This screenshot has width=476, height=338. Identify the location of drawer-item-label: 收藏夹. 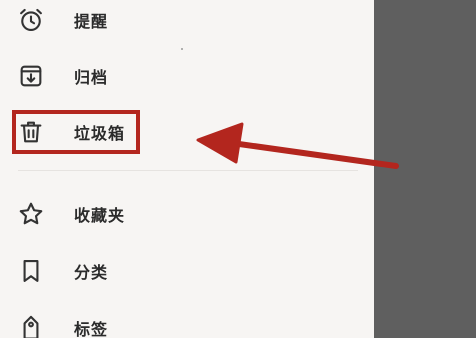
(100, 215).